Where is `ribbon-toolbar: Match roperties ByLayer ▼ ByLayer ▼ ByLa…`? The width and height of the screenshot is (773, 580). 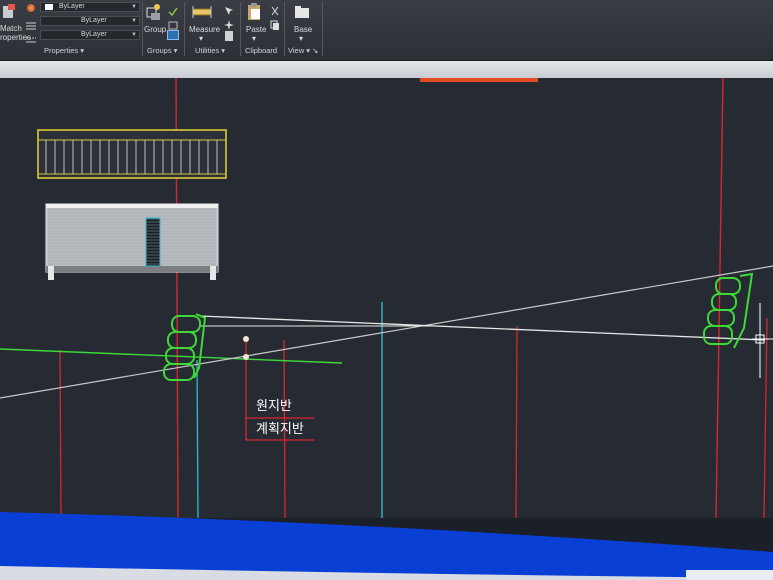
ribbon-toolbar: Match roperties ByLayer ▼ ByLayer ▼ ByLa… is located at coordinates (386, 30).